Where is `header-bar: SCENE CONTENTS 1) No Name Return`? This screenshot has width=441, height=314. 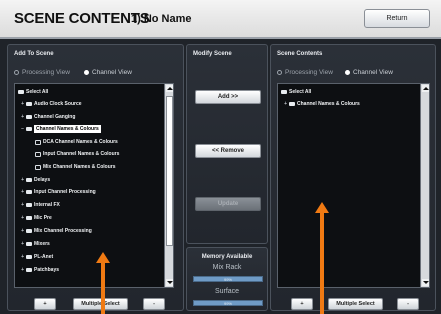 header-bar: SCENE CONTENTS 1) No Name Return is located at coordinates (220, 19).